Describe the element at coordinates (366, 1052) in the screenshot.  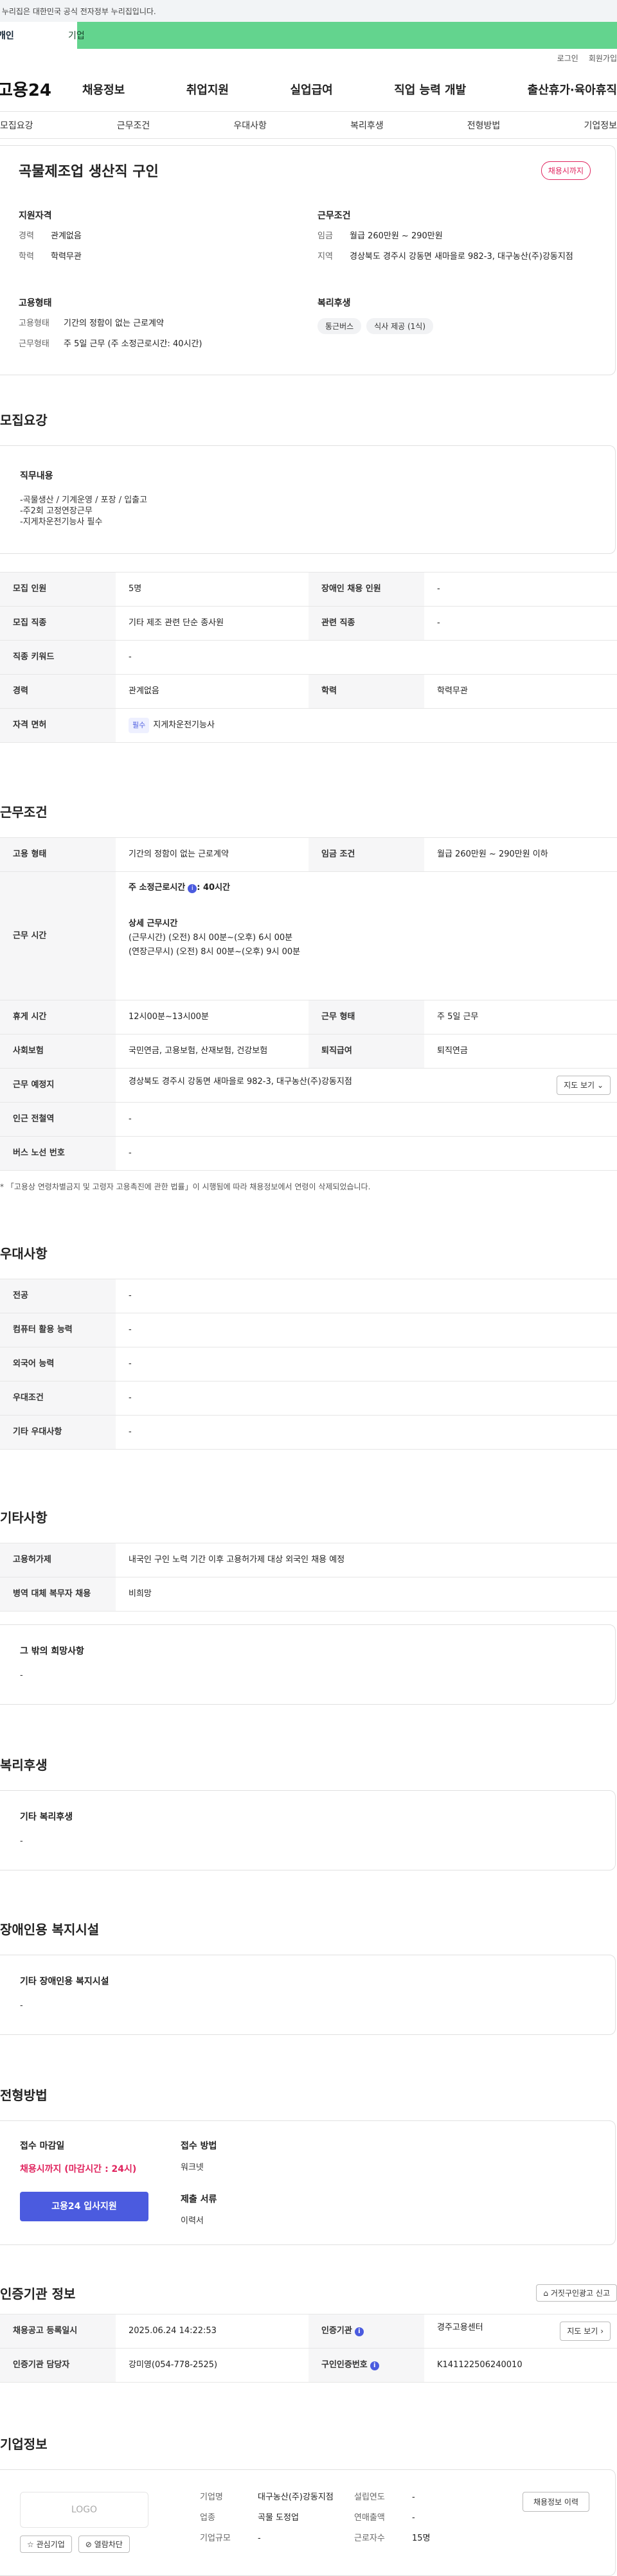
I see `cell-label: 퇴직급여` at that location.